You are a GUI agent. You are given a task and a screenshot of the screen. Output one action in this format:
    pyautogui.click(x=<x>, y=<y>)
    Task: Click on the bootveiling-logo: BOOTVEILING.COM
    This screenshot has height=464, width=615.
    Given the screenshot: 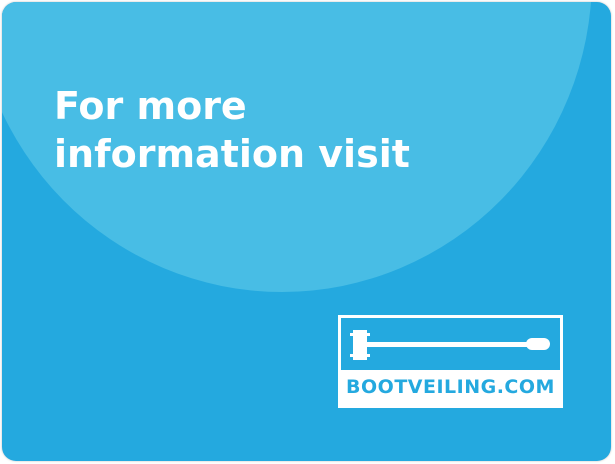 What is the action you would take?
    pyautogui.click(x=450, y=361)
    